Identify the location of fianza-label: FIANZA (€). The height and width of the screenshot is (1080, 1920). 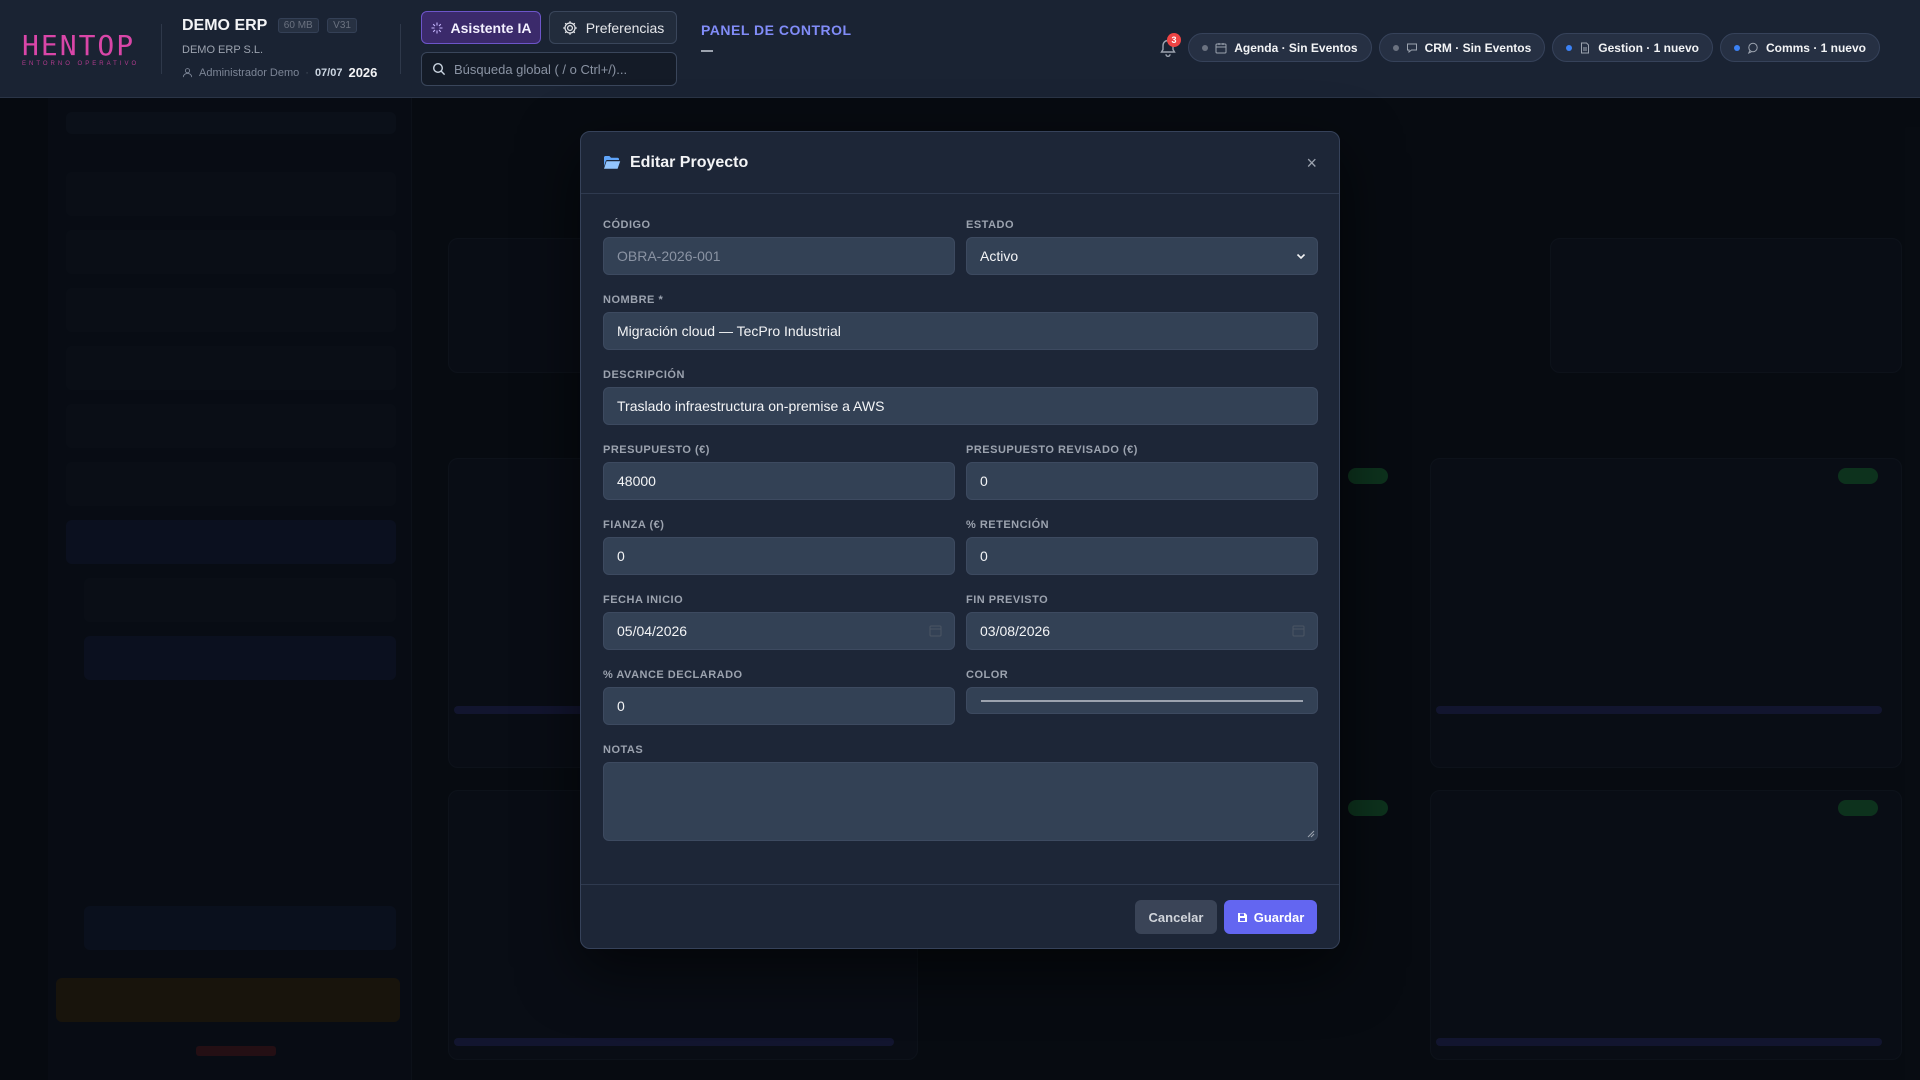
(634, 525).